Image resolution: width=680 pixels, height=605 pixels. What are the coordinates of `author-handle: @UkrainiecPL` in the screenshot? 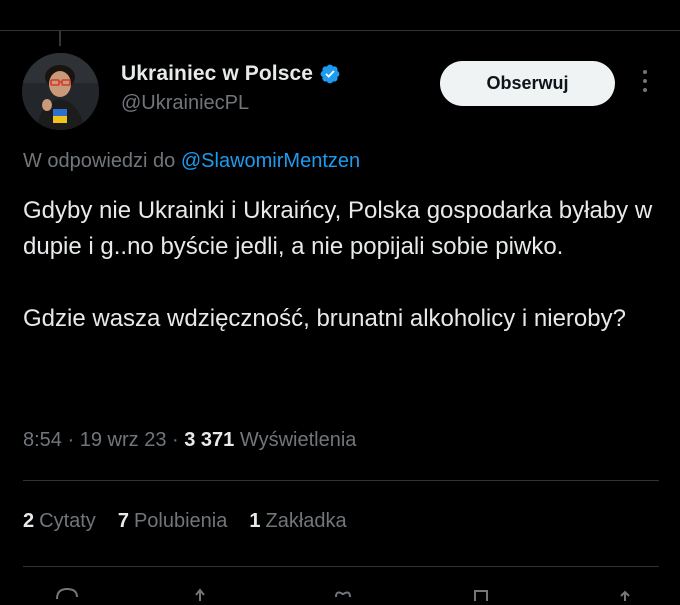 It's located at (185, 103).